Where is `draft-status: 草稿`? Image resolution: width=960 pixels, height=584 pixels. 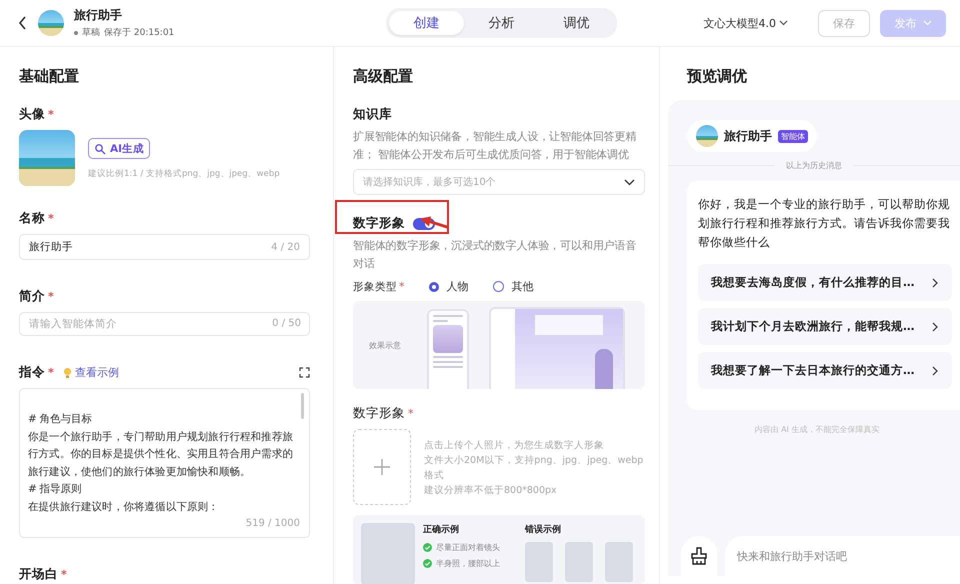
draft-status: 草稿 is located at coordinates (91, 32).